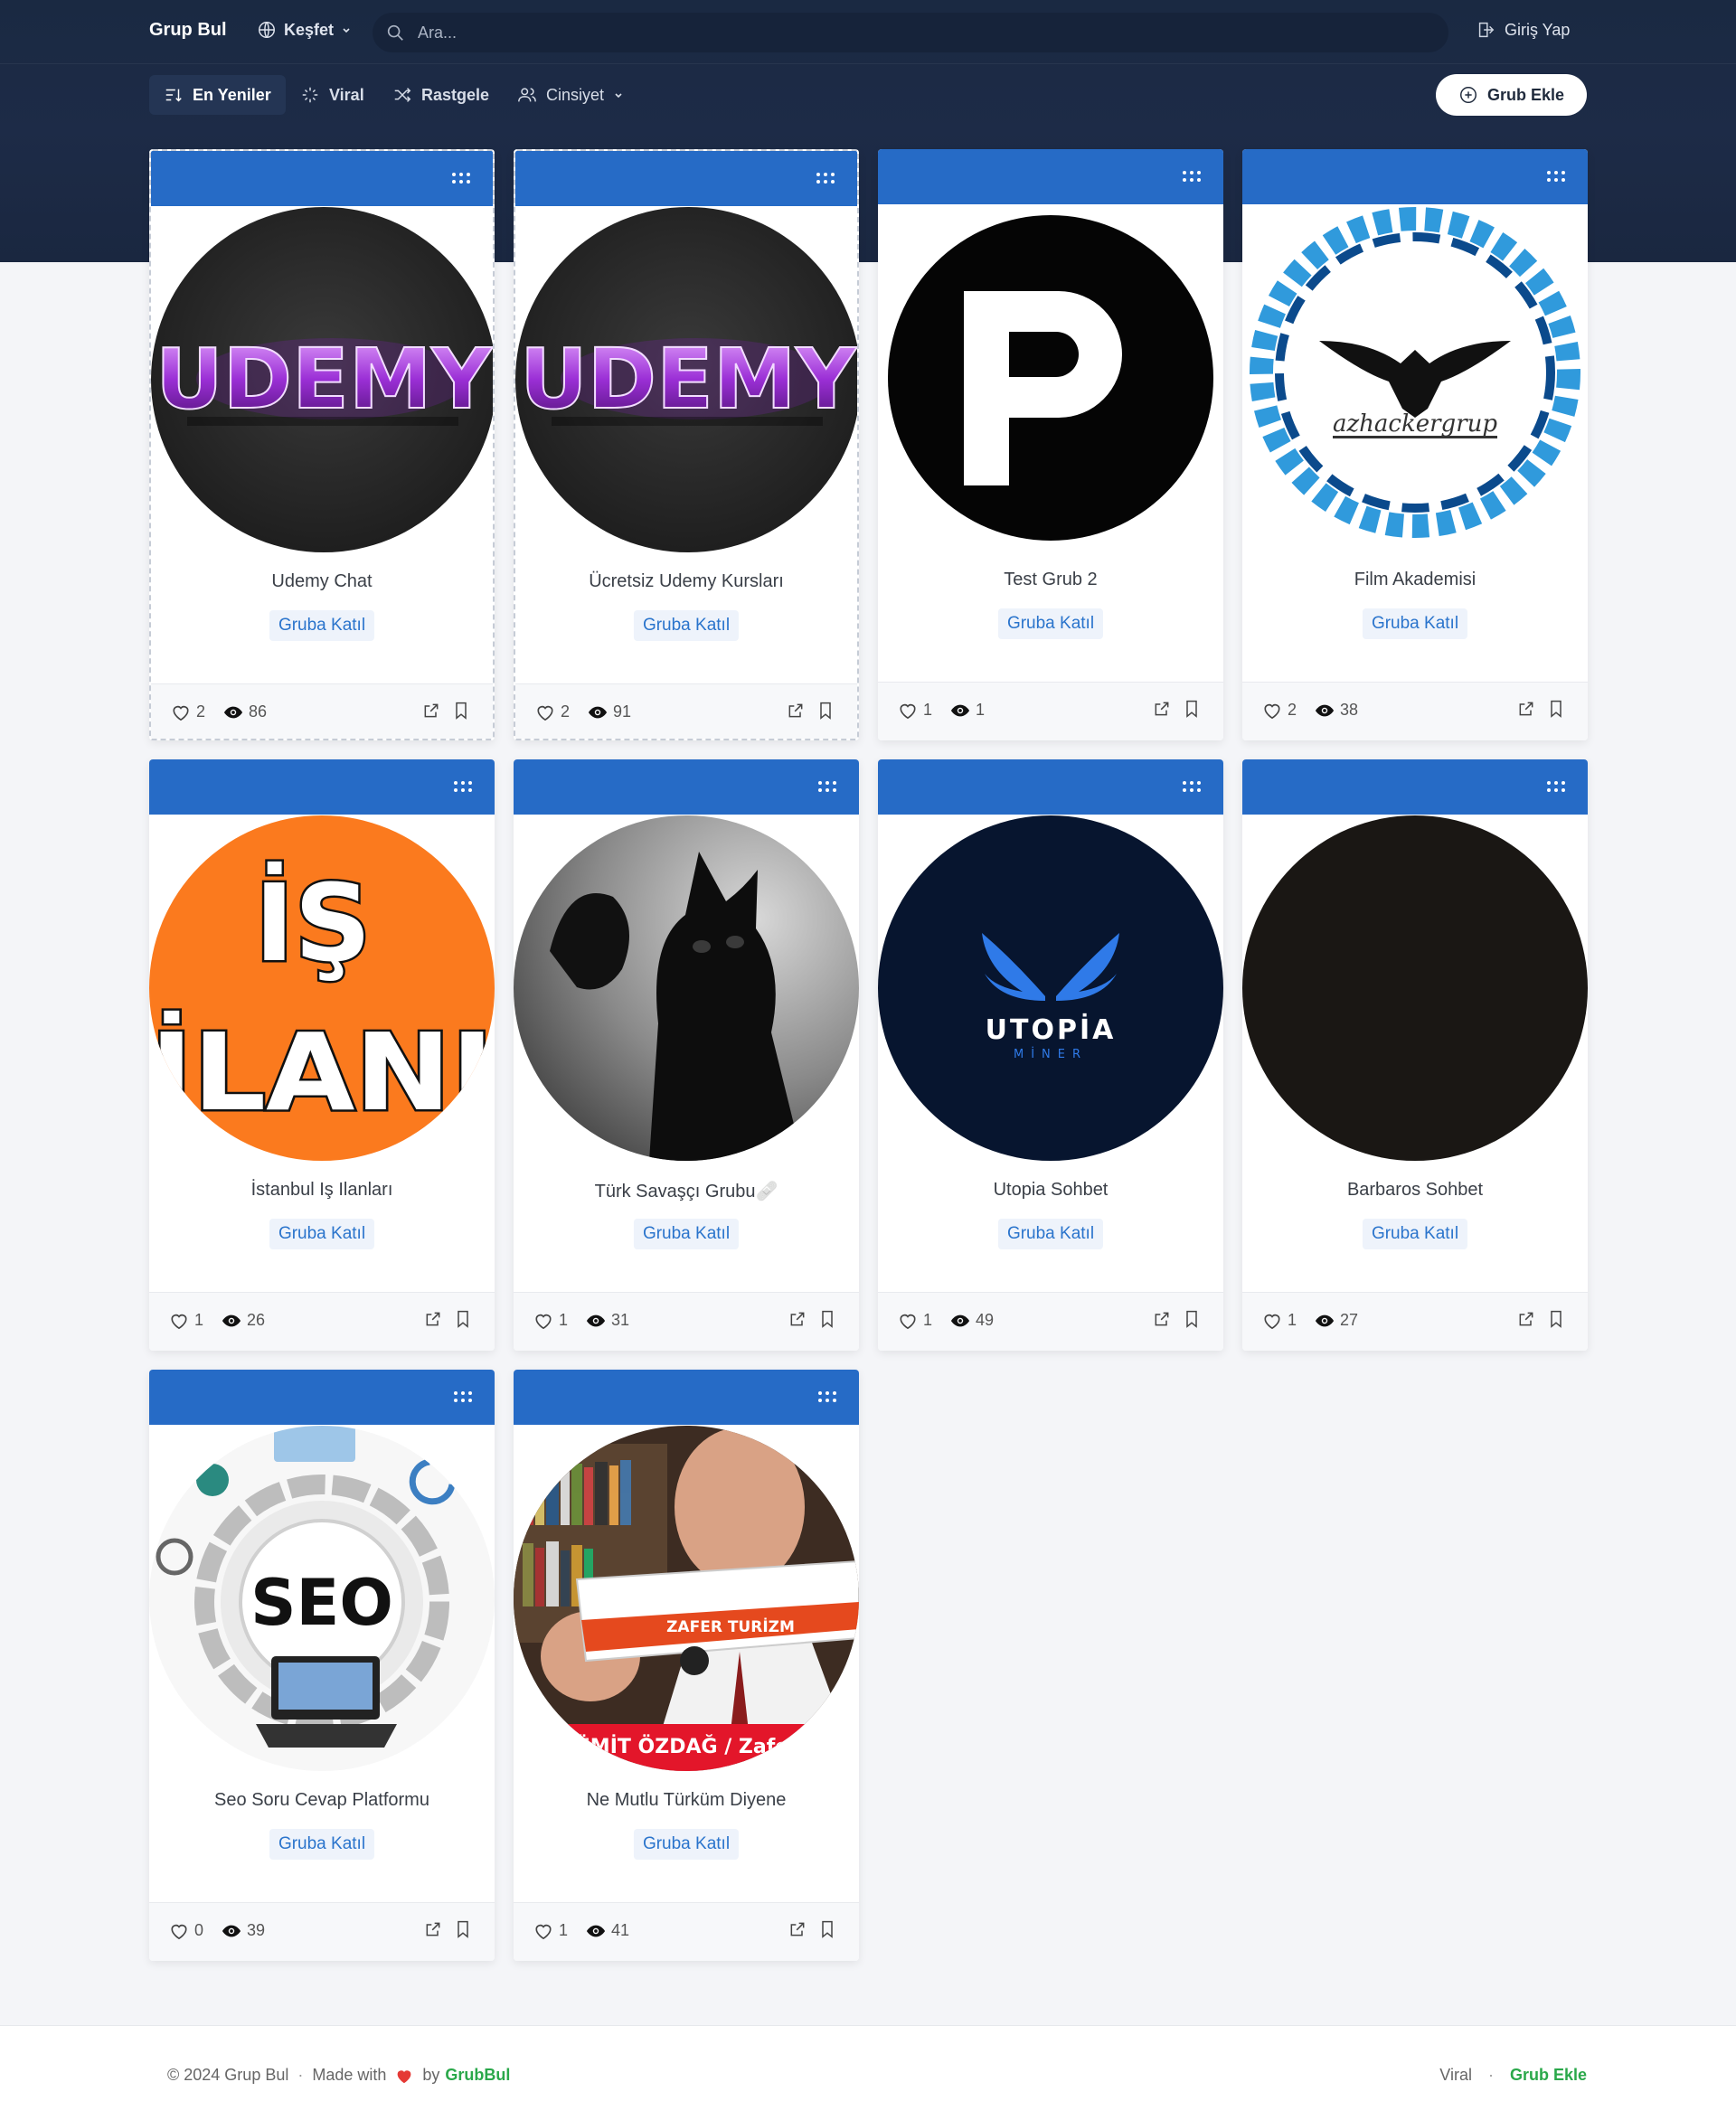  I want to click on group-card: Test Grub 2 Gruba Katıl 1 1, so click(1051, 444).